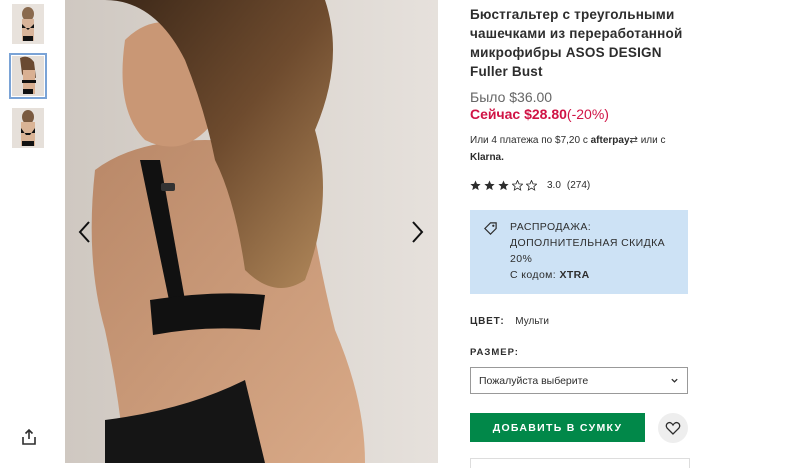  Describe the element at coordinates (580, 463) in the screenshot. I see `more-info-box` at that location.